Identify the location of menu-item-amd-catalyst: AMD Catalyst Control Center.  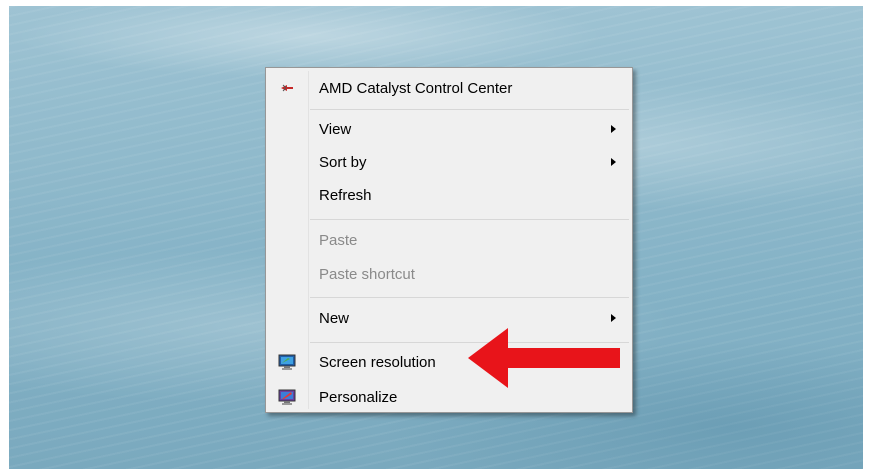
(449, 88).